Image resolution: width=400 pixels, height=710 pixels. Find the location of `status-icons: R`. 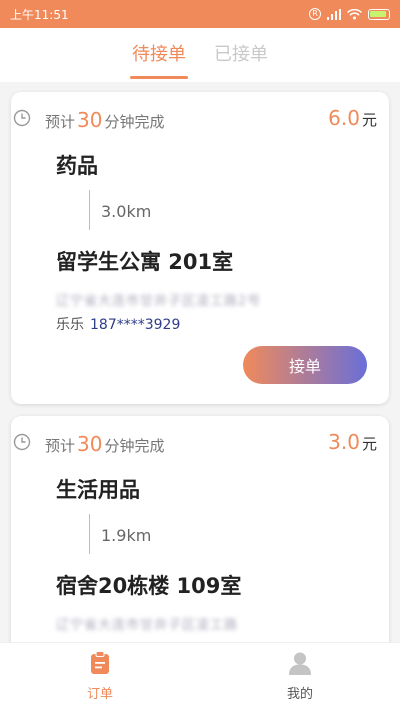

status-icons: R is located at coordinates (349, 14).